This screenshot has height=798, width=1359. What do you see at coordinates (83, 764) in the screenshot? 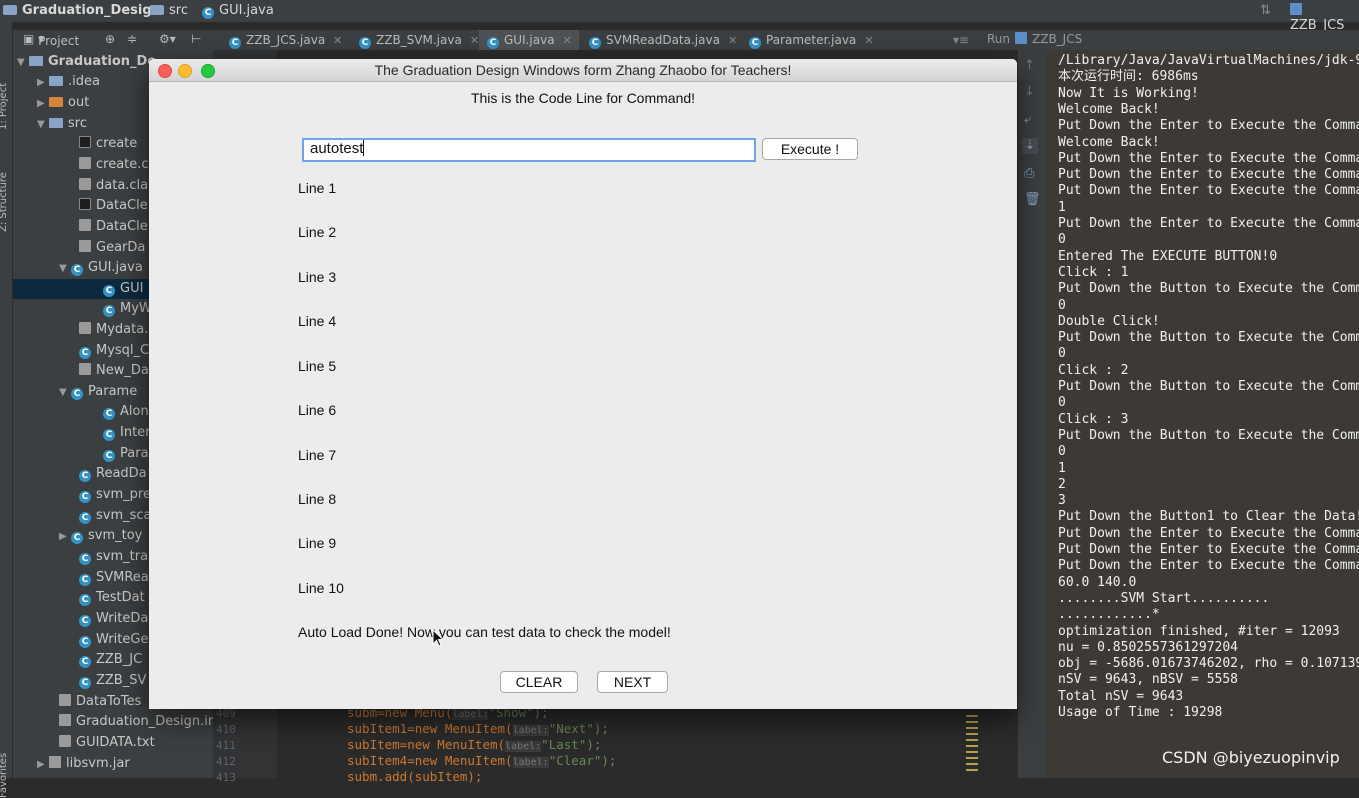
I see `tree-node-library: ▶ libsvm.jar` at bounding box center [83, 764].